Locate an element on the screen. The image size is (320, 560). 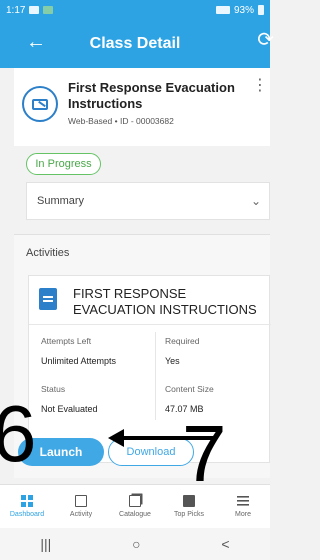
activity-icon is located at coordinates (81, 501).